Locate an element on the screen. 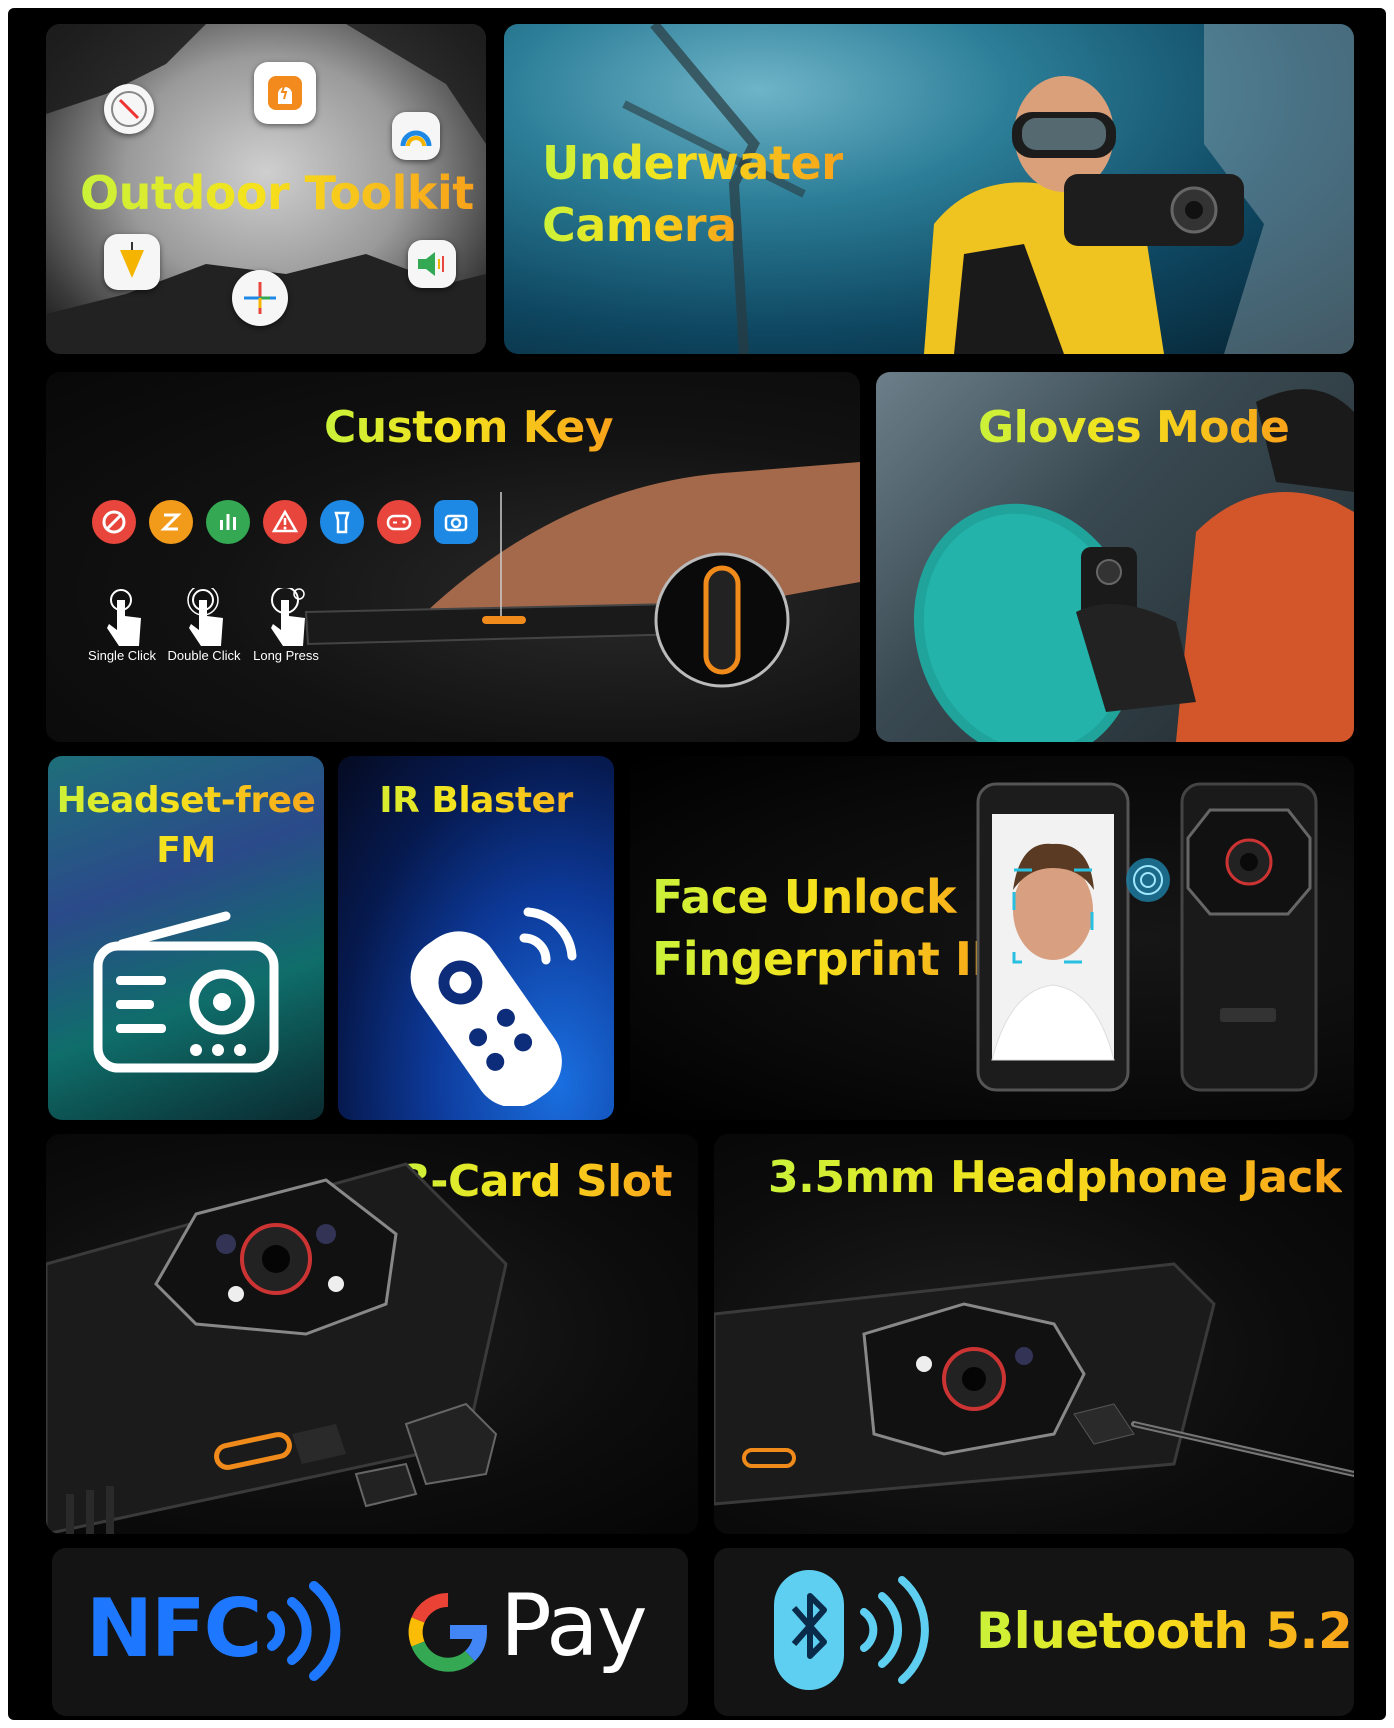 This screenshot has height=1728, width=1394. panel-outdoor-toolkit: Outdoor Toolkit is located at coordinates (266, 189).